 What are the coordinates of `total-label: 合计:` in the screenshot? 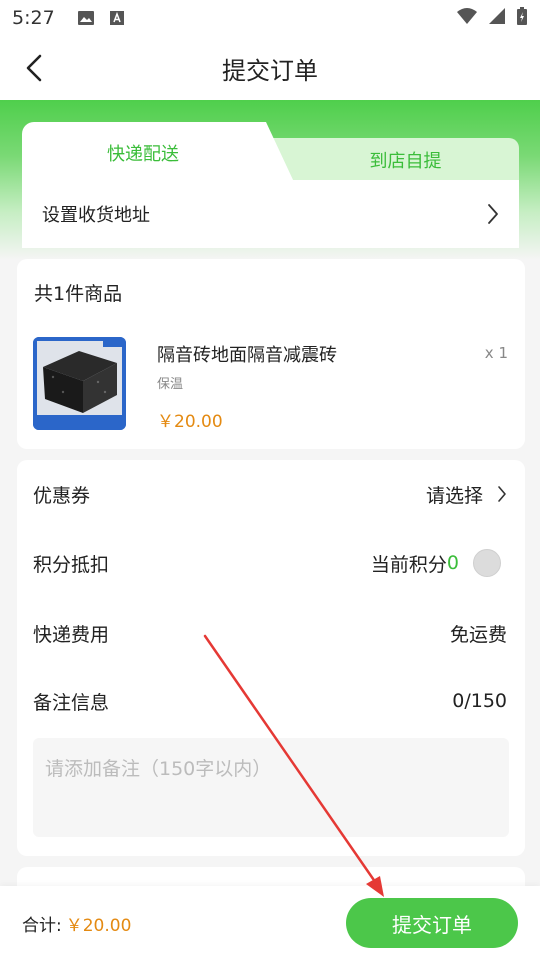 It's located at (42, 925).